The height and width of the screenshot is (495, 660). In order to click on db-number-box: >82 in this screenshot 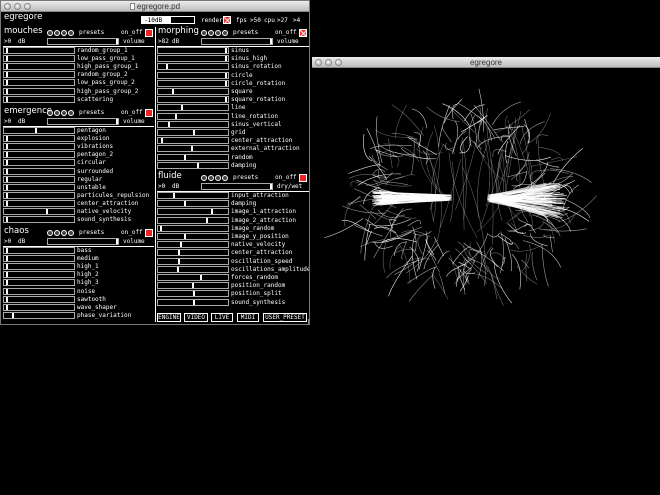, I will do `click(163, 41)`.